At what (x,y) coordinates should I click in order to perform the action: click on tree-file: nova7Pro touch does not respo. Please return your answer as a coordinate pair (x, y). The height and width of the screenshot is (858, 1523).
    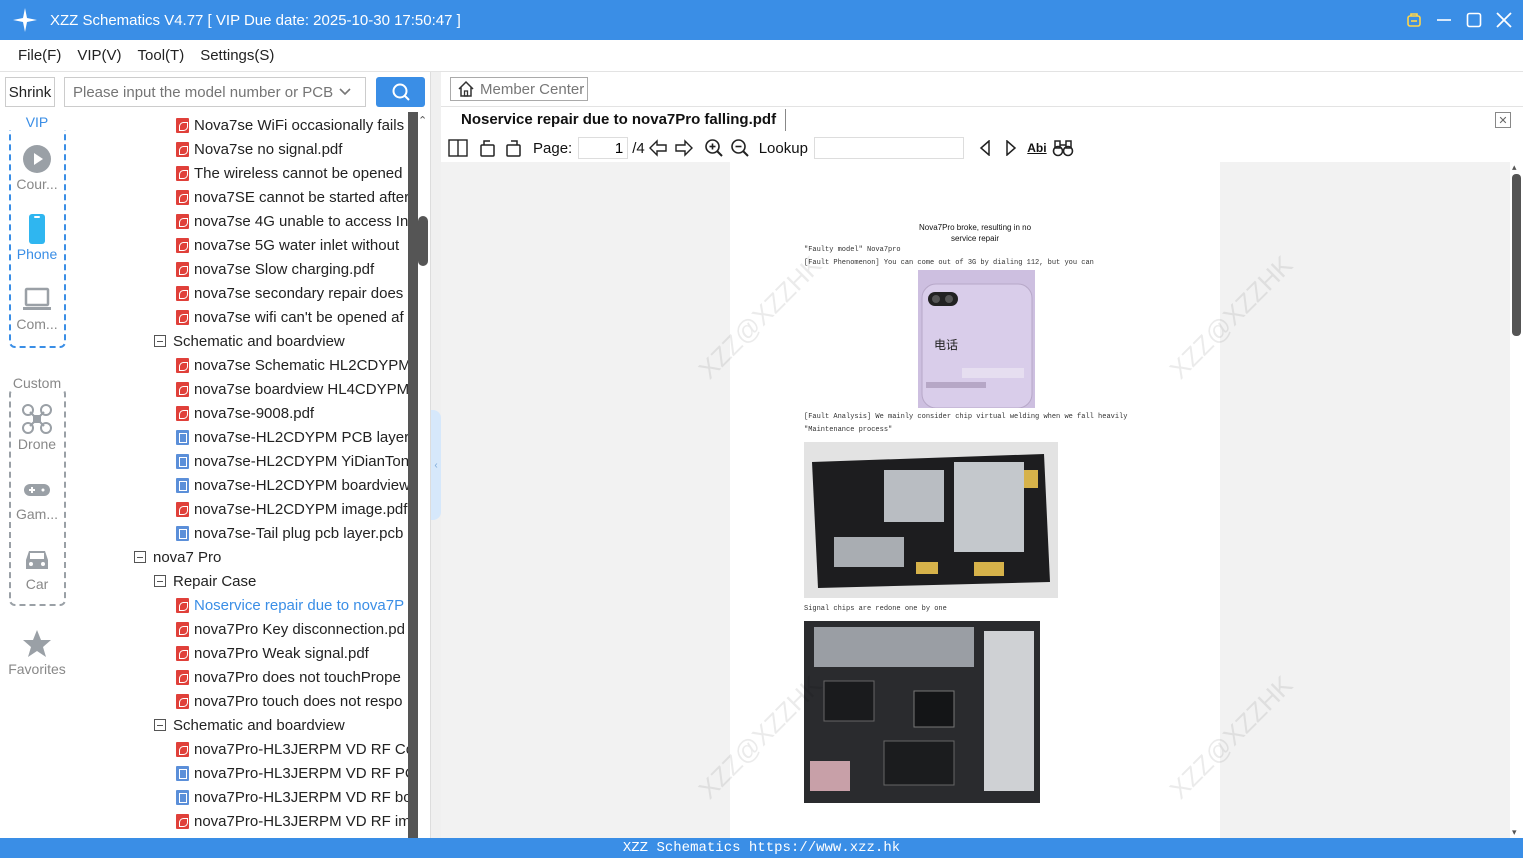
    Looking at the image, I should click on (289, 701).